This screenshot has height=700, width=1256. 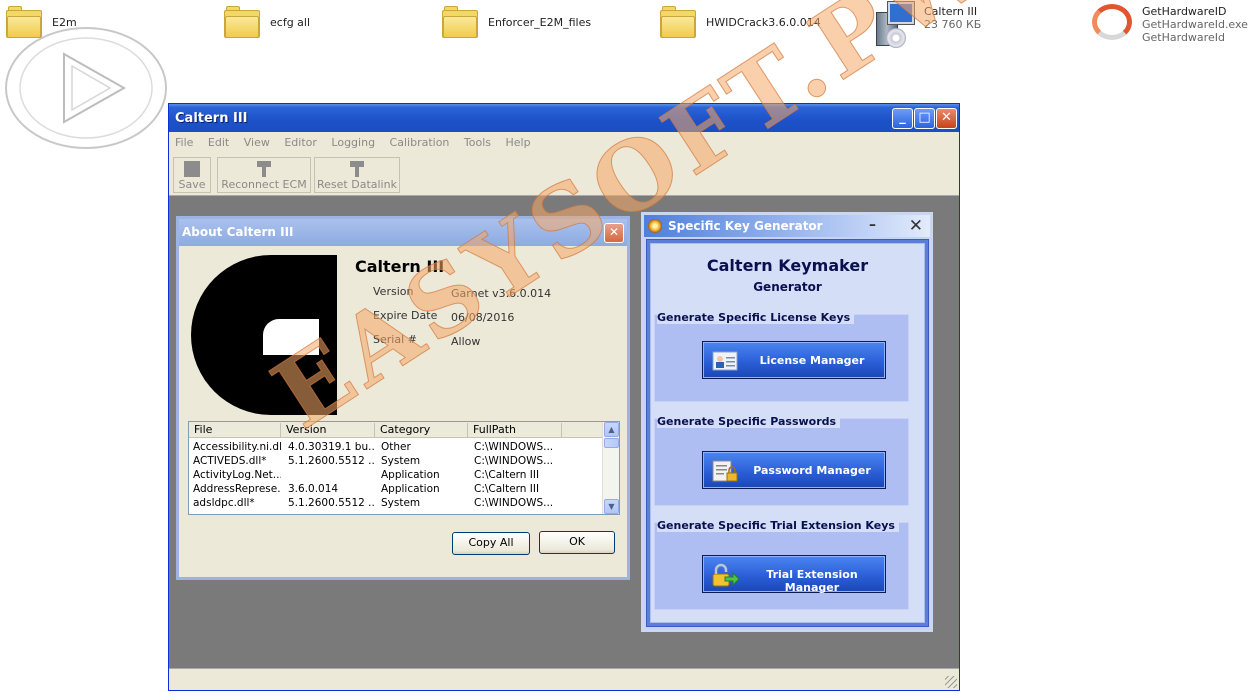 I want to click on menu-file: File, so click(x=184, y=142).